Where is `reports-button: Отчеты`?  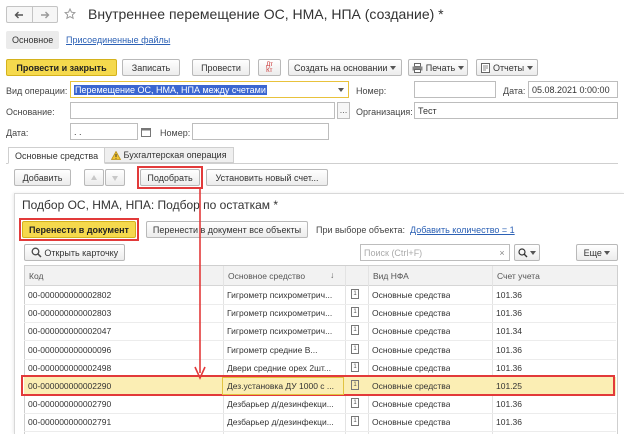 reports-button: Отчеты is located at coordinates (507, 67).